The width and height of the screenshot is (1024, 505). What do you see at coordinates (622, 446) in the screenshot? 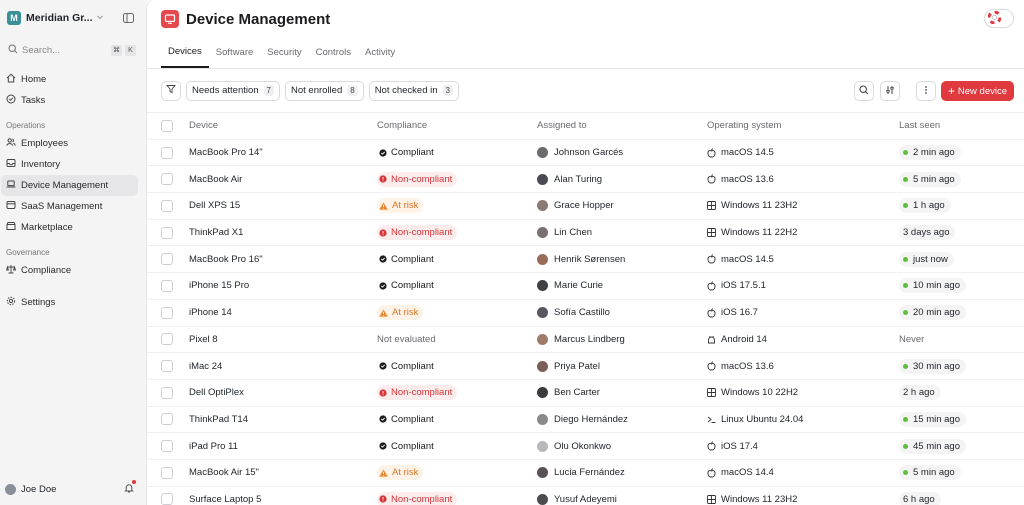
I see `assigned-cell: Olu Okonkwo` at bounding box center [622, 446].